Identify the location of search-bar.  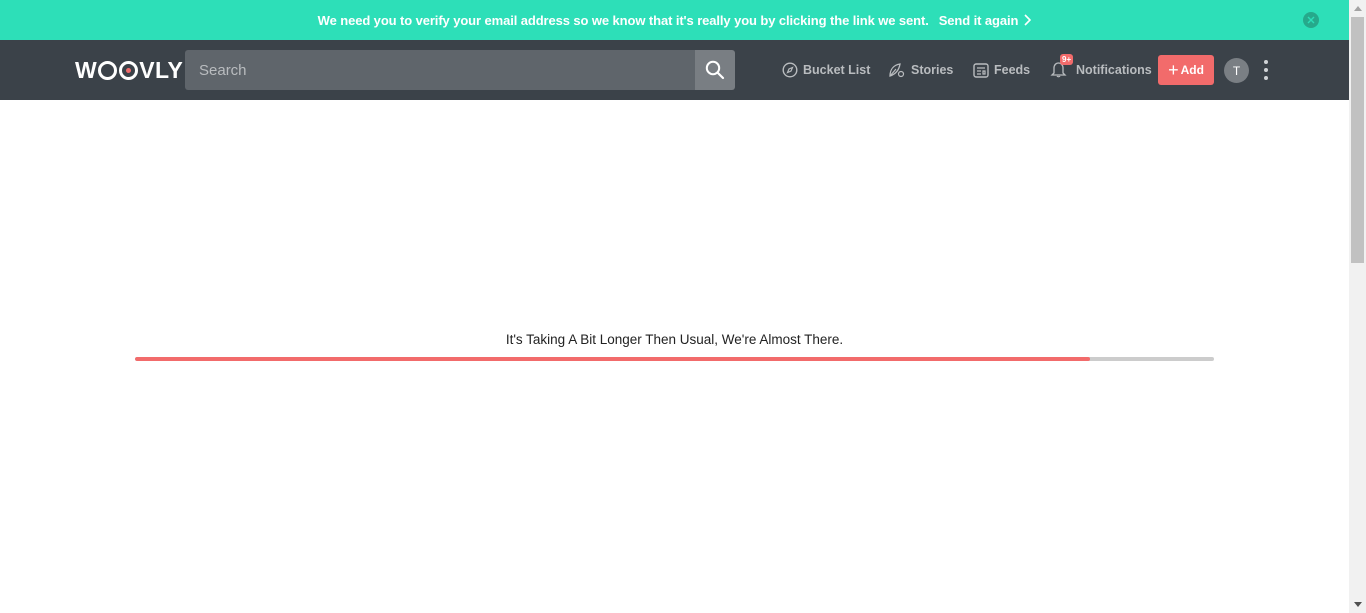
(460, 70).